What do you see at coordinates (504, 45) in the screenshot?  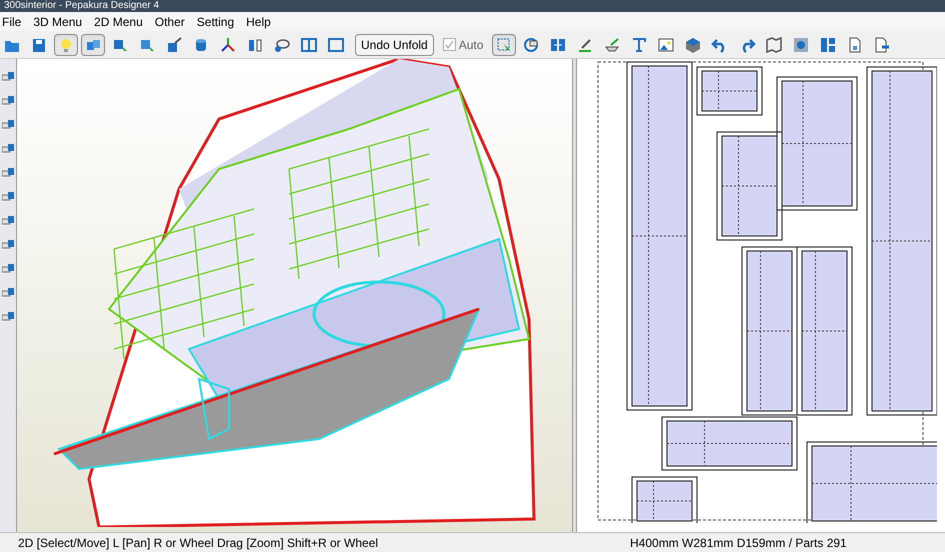 I see `select-cursor-tool-button` at bounding box center [504, 45].